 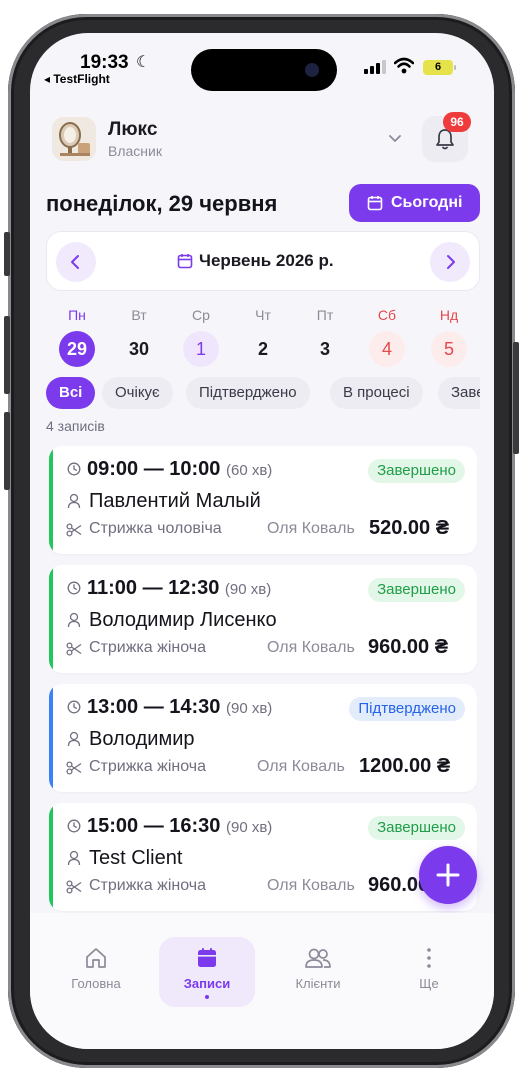 What do you see at coordinates (207, 983) in the screenshot?
I see `tab-label: Записи` at bounding box center [207, 983].